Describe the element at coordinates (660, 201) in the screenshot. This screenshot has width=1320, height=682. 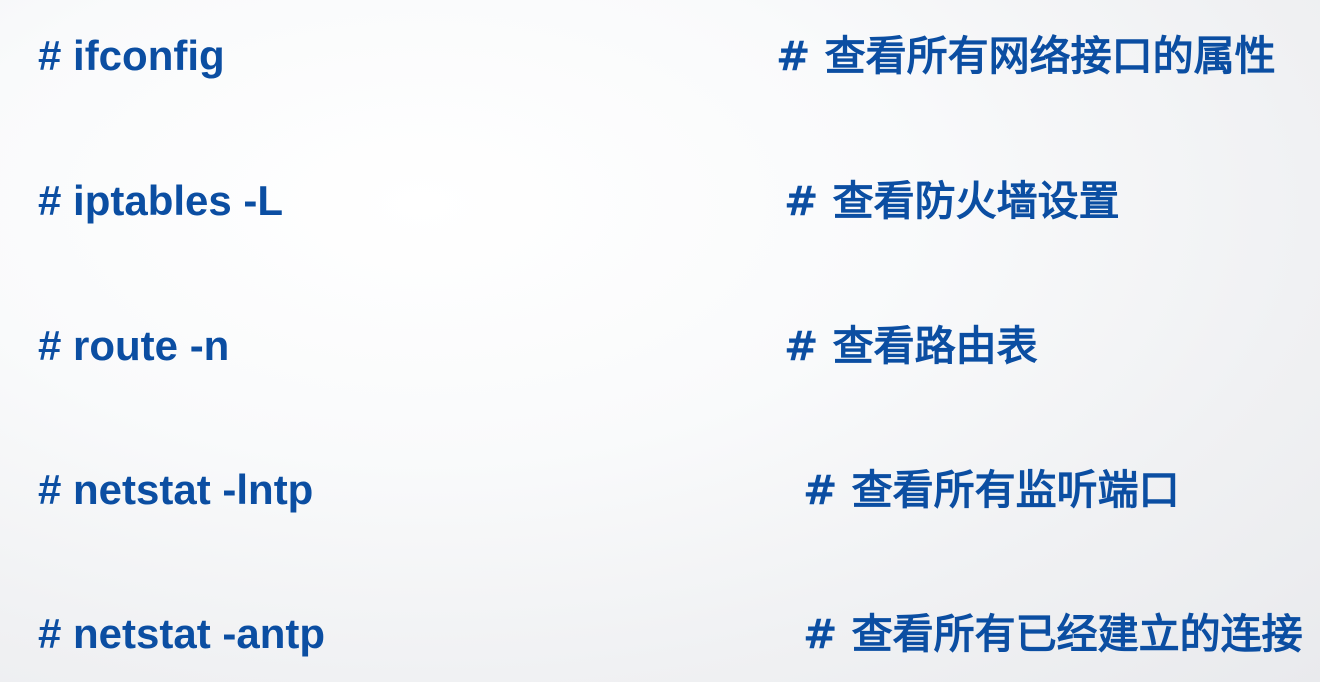
I see `command-row-iptables: # iptables -L # 查看防火墙设置` at that location.